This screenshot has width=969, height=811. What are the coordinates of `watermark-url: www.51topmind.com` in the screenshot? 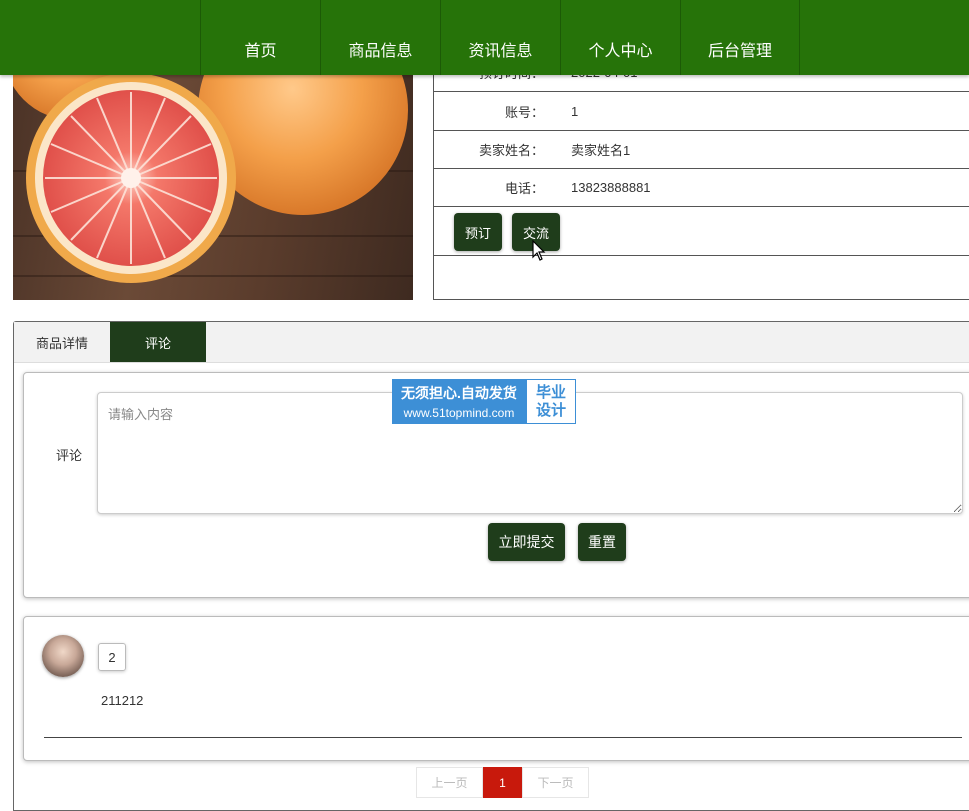 It's located at (459, 413).